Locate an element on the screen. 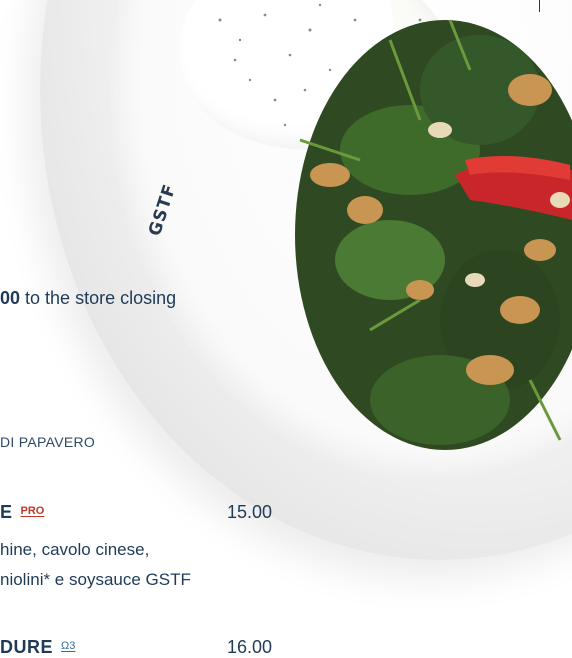 Image resolution: width=572 pixels, height=658 pixels. hours-bold: 00 is located at coordinates (10, 298).